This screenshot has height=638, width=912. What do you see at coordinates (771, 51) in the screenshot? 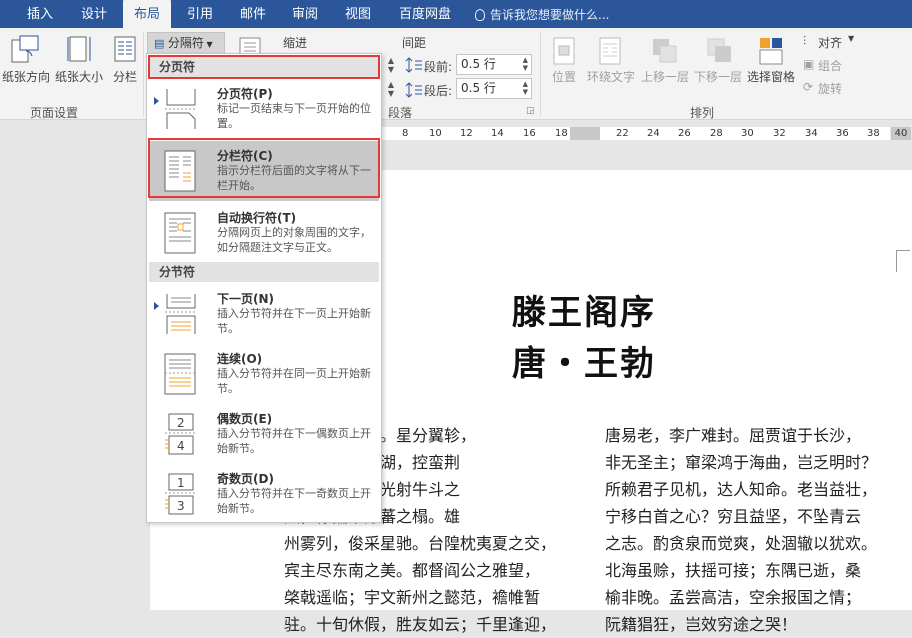
I see `selection-pane-icon` at bounding box center [771, 51].